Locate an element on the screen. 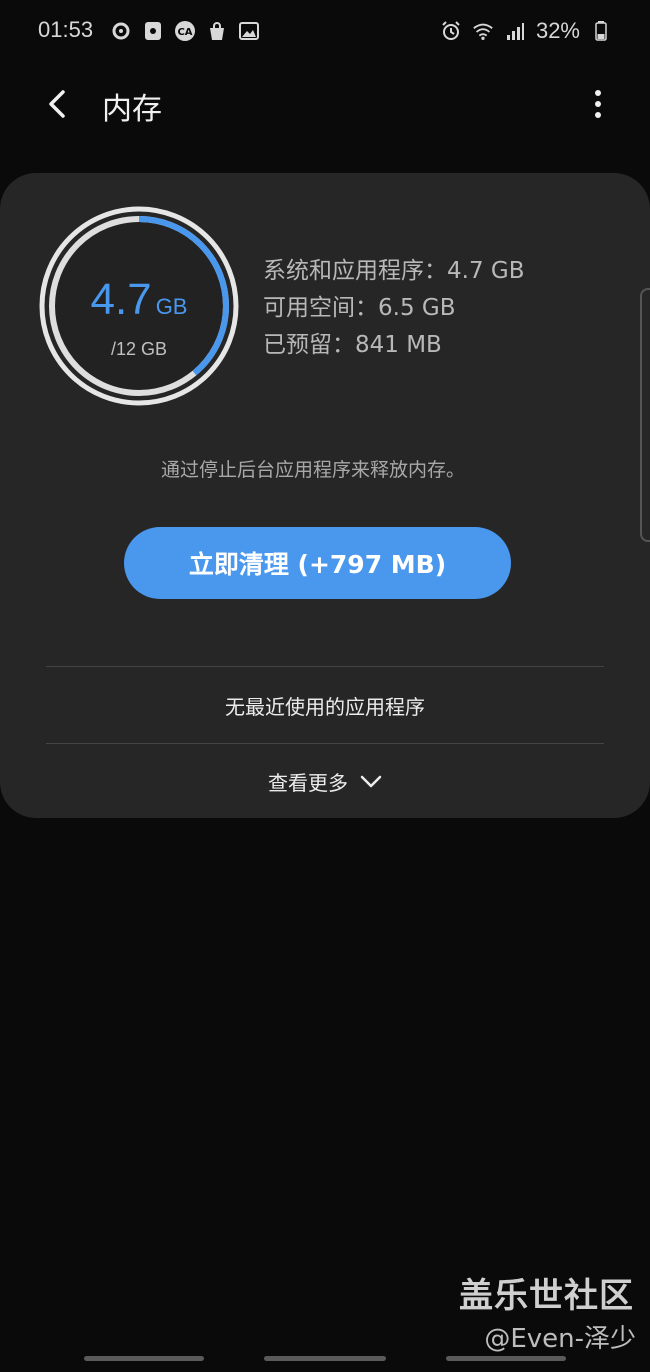  total-memory: /12 GB is located at coordinates (139, 349).